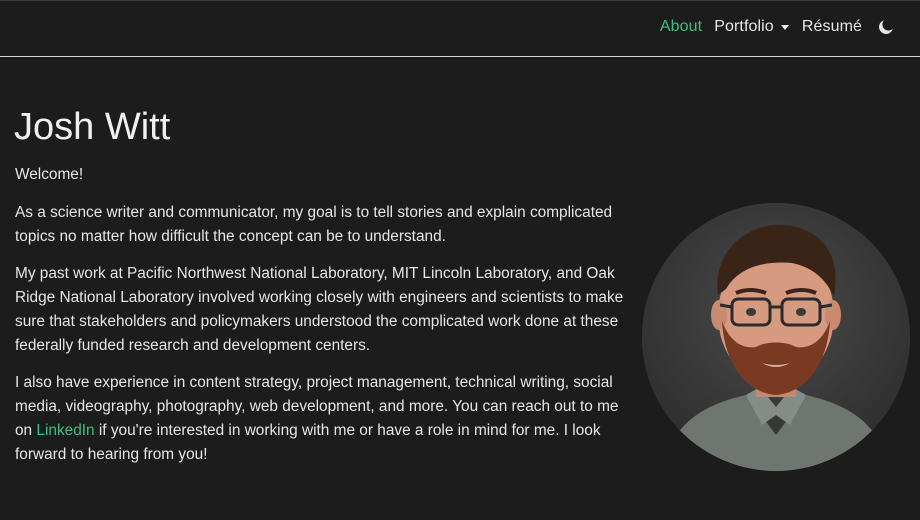 The image size is (920, 520). What do you see at coordinates (92, 127) in the screenshot?
I see `page-title: Josh Witt` at bounding box center [92, 127].